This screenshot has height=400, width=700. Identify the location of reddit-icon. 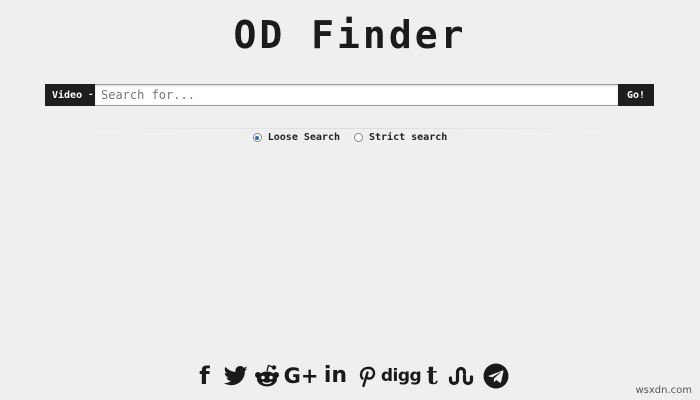
(266, 375).